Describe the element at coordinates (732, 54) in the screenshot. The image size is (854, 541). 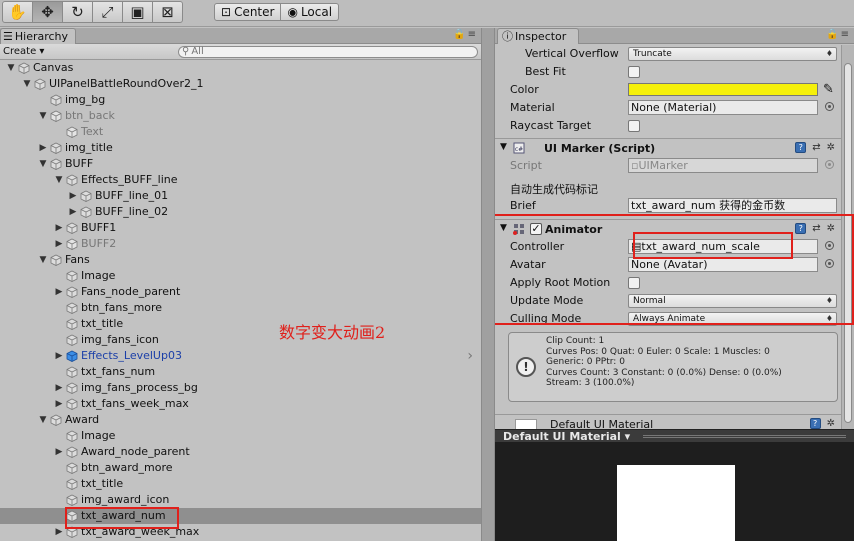
I see `vertical-overflow-dropdown: Truncate` at that location.